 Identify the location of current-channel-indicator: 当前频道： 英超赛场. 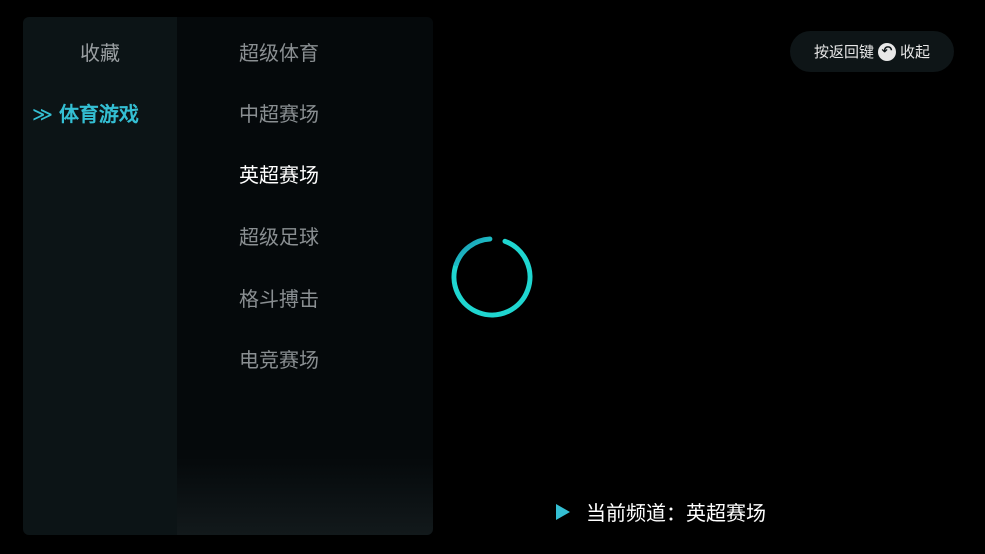
(661, 511).